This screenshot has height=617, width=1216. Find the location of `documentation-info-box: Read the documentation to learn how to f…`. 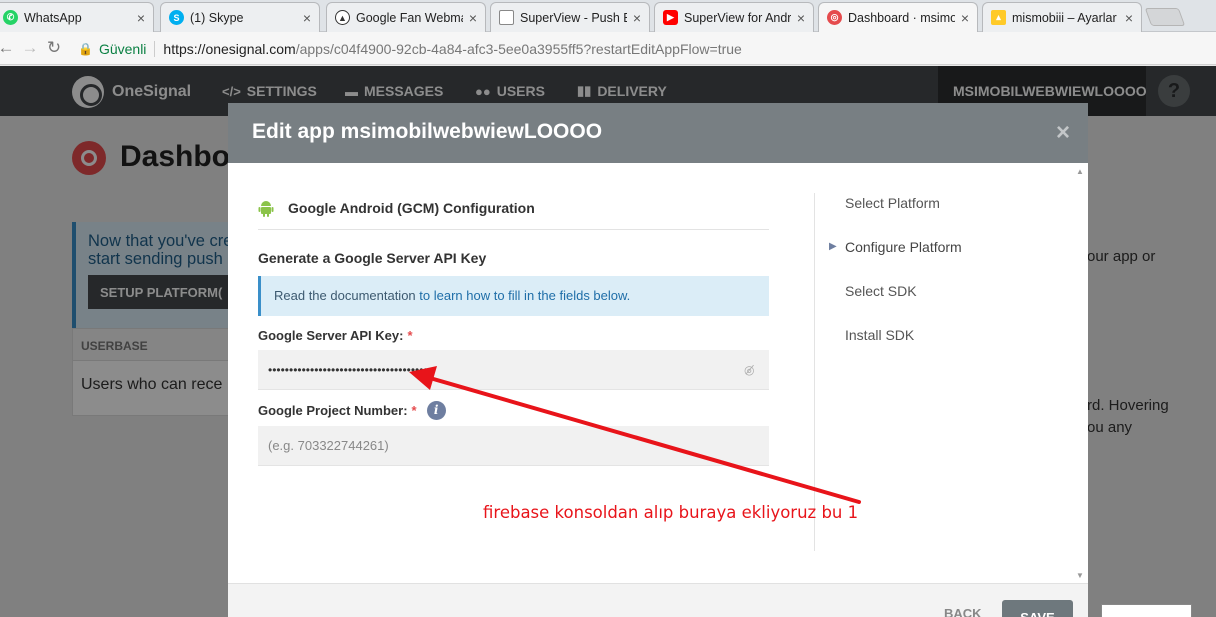

documentation-info-box: Read the documentation to learn how to f… is located at coordinates (513, 296).